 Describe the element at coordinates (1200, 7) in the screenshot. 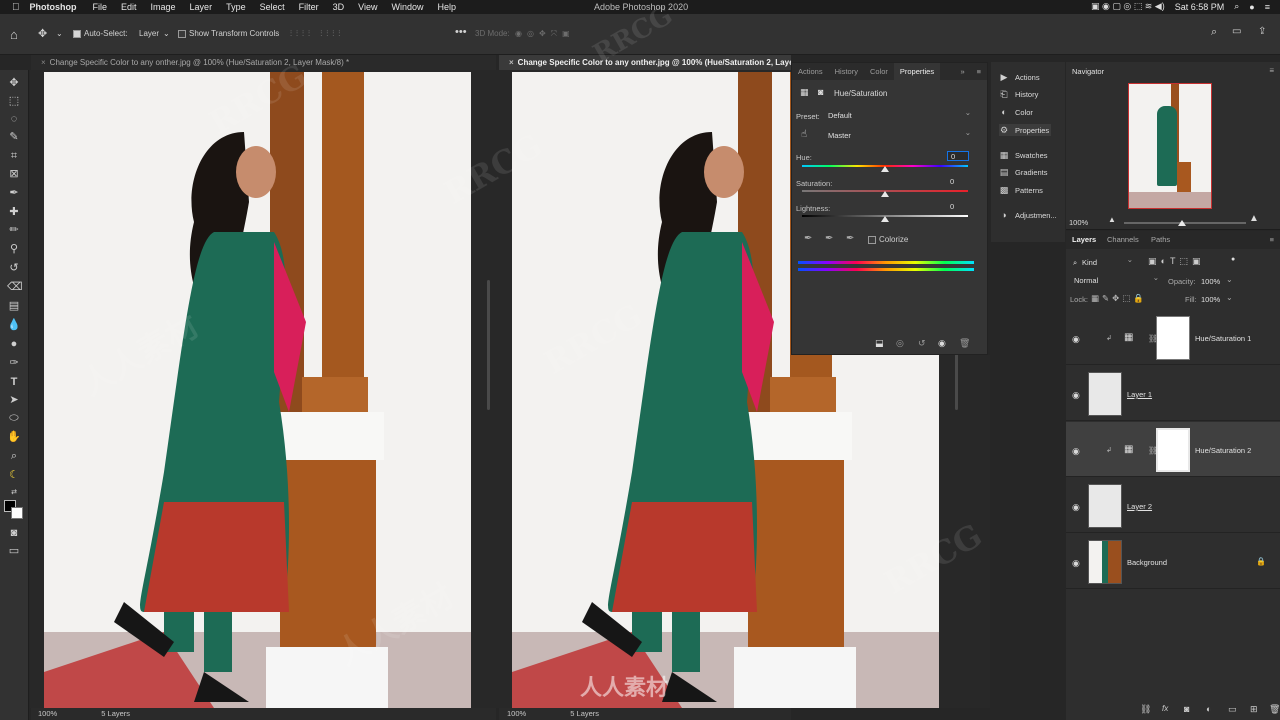

I see `clock: Sat 6:58 PM` at that location.